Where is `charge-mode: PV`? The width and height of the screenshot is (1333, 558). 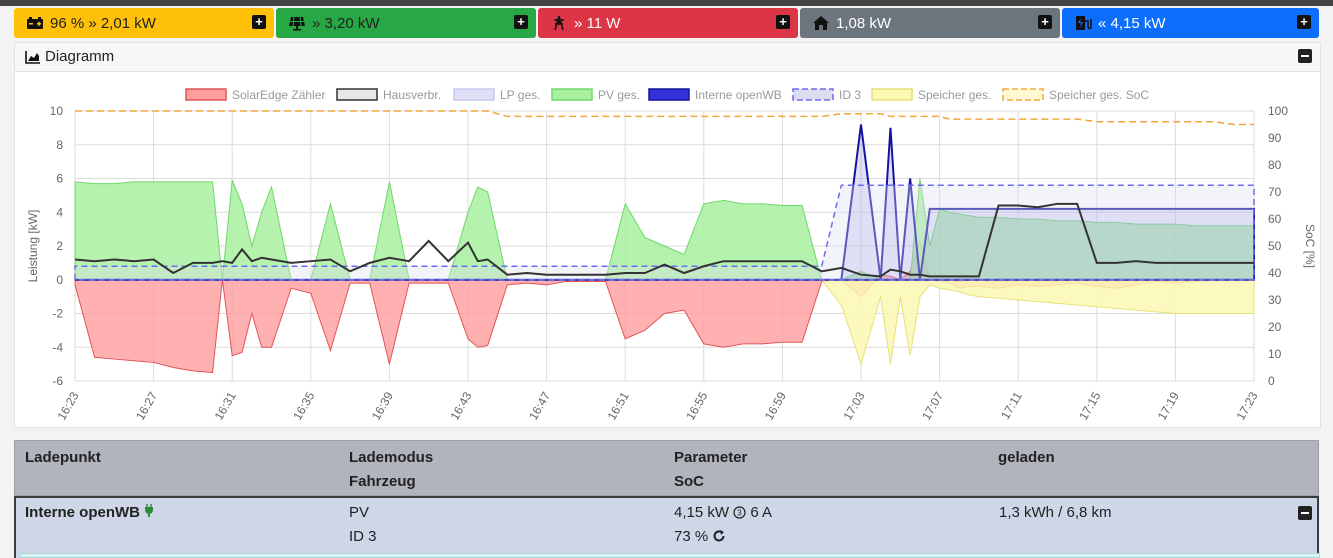
charge-mode: PV is located at coordinates (359, 512).